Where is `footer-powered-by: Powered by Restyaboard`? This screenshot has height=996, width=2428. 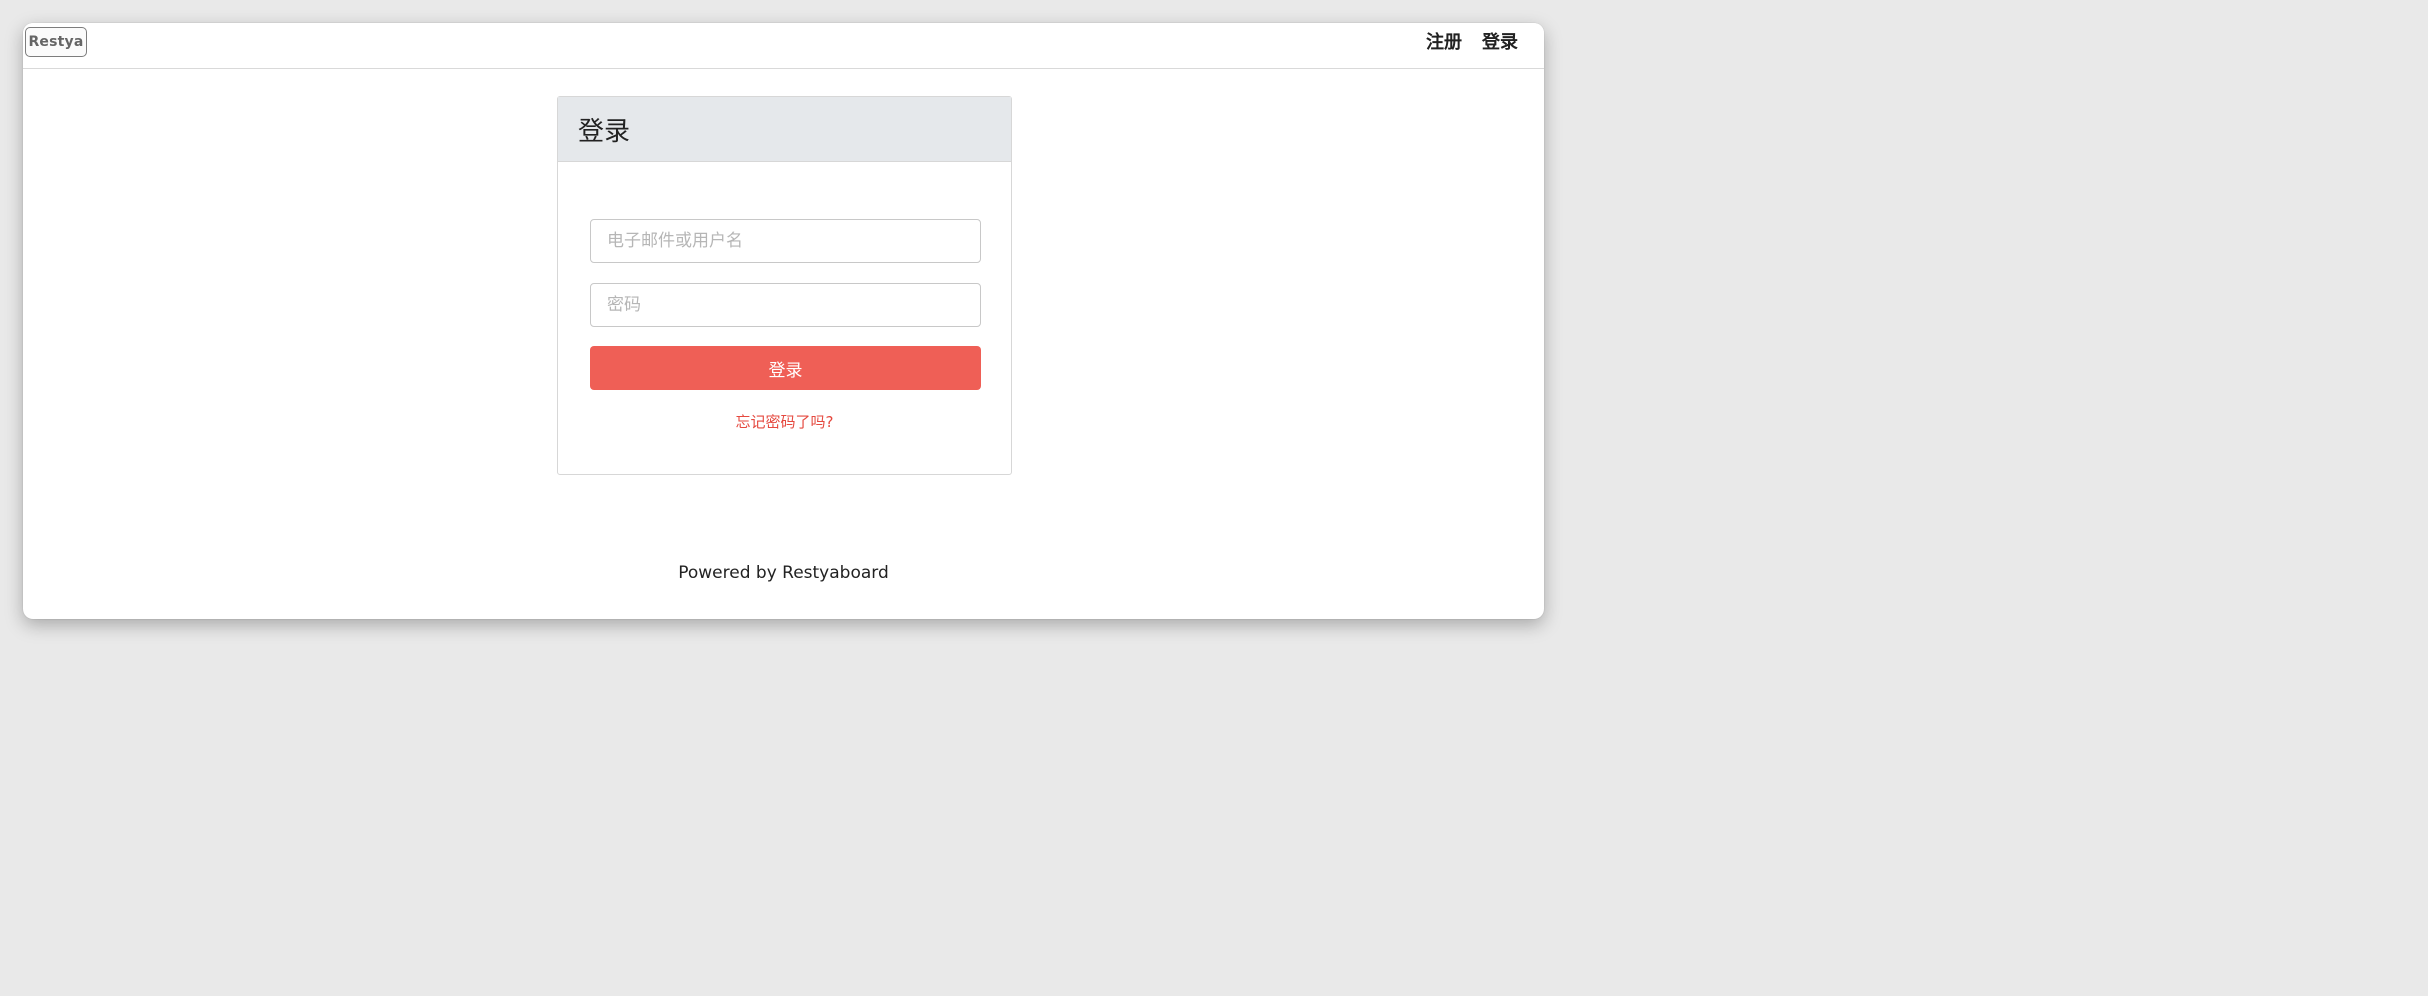
footer-powered-by: Powered by Restyaboard is located at coordinates (783, 573).